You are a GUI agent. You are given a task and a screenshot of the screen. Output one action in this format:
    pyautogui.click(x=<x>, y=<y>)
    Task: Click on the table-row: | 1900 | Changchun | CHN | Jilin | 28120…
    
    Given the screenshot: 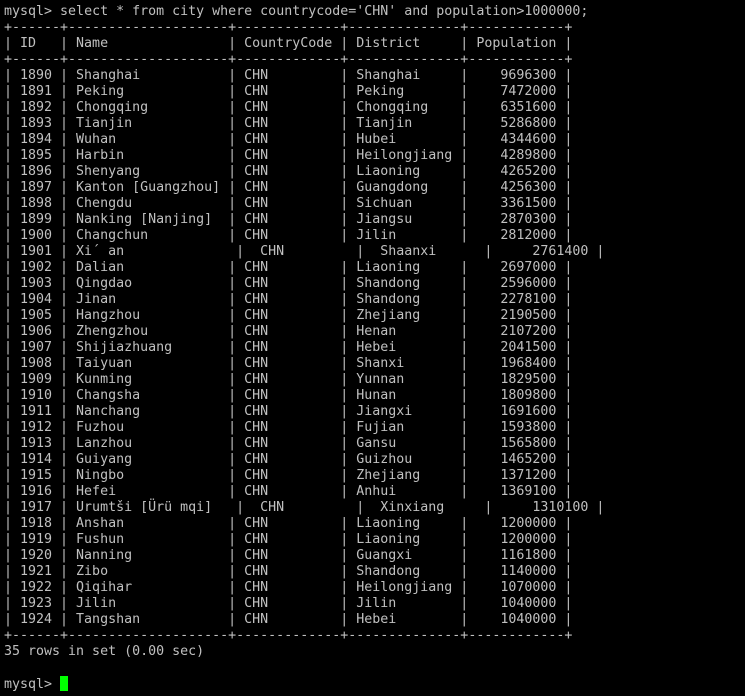 What is the action you would take?
    pyautogui.click(x=288, y=235)
    